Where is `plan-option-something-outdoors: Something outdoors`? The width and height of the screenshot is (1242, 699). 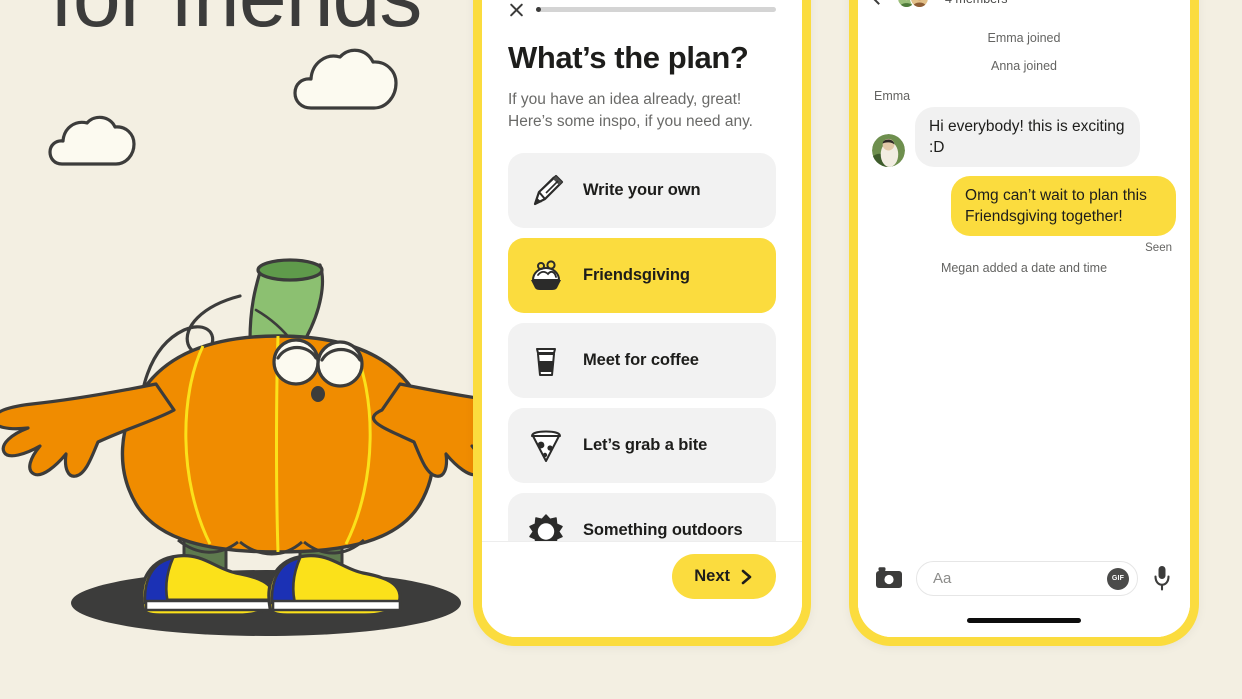 plan-option-something-outdoors: Something outdoors is located at coordinates (642, 517).